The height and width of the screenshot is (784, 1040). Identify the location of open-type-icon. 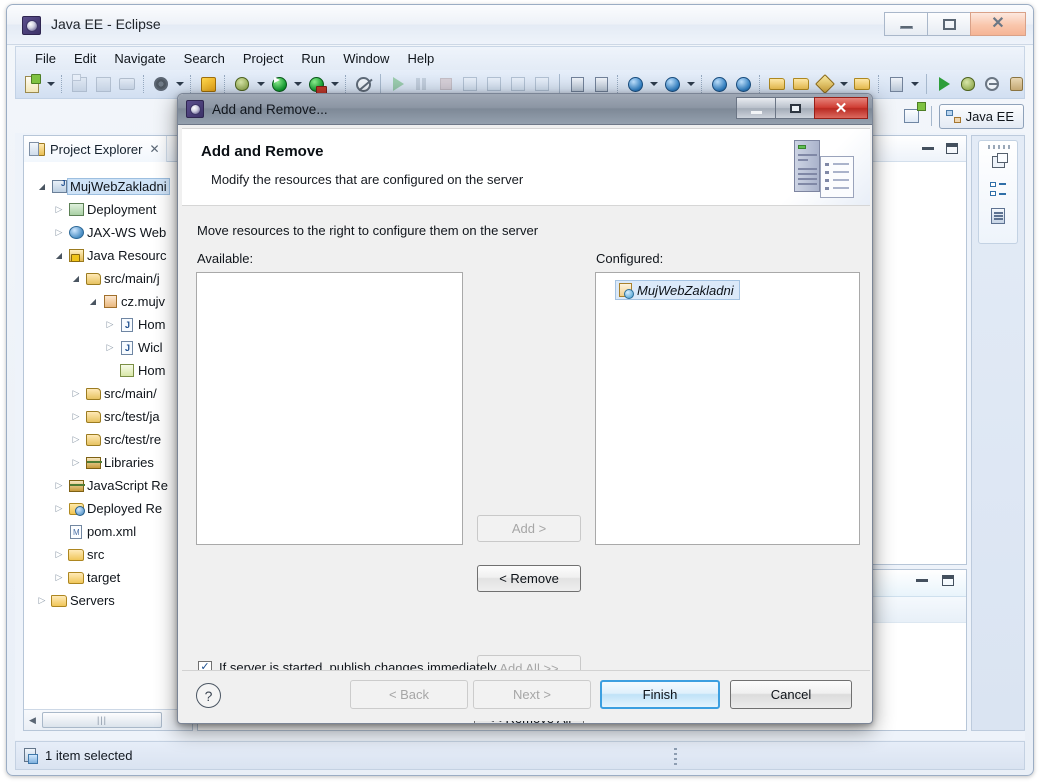
(801, 84).